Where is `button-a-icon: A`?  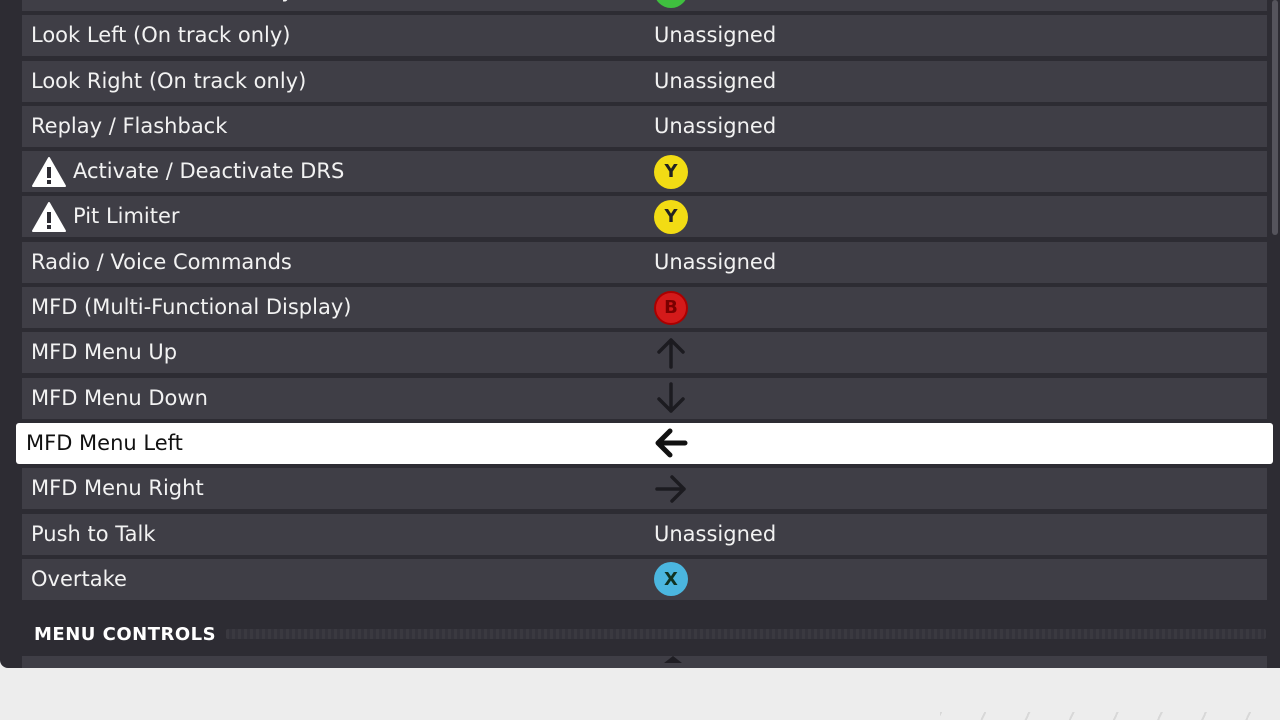
button-a-icon: A is located at coordinates (671, 4).